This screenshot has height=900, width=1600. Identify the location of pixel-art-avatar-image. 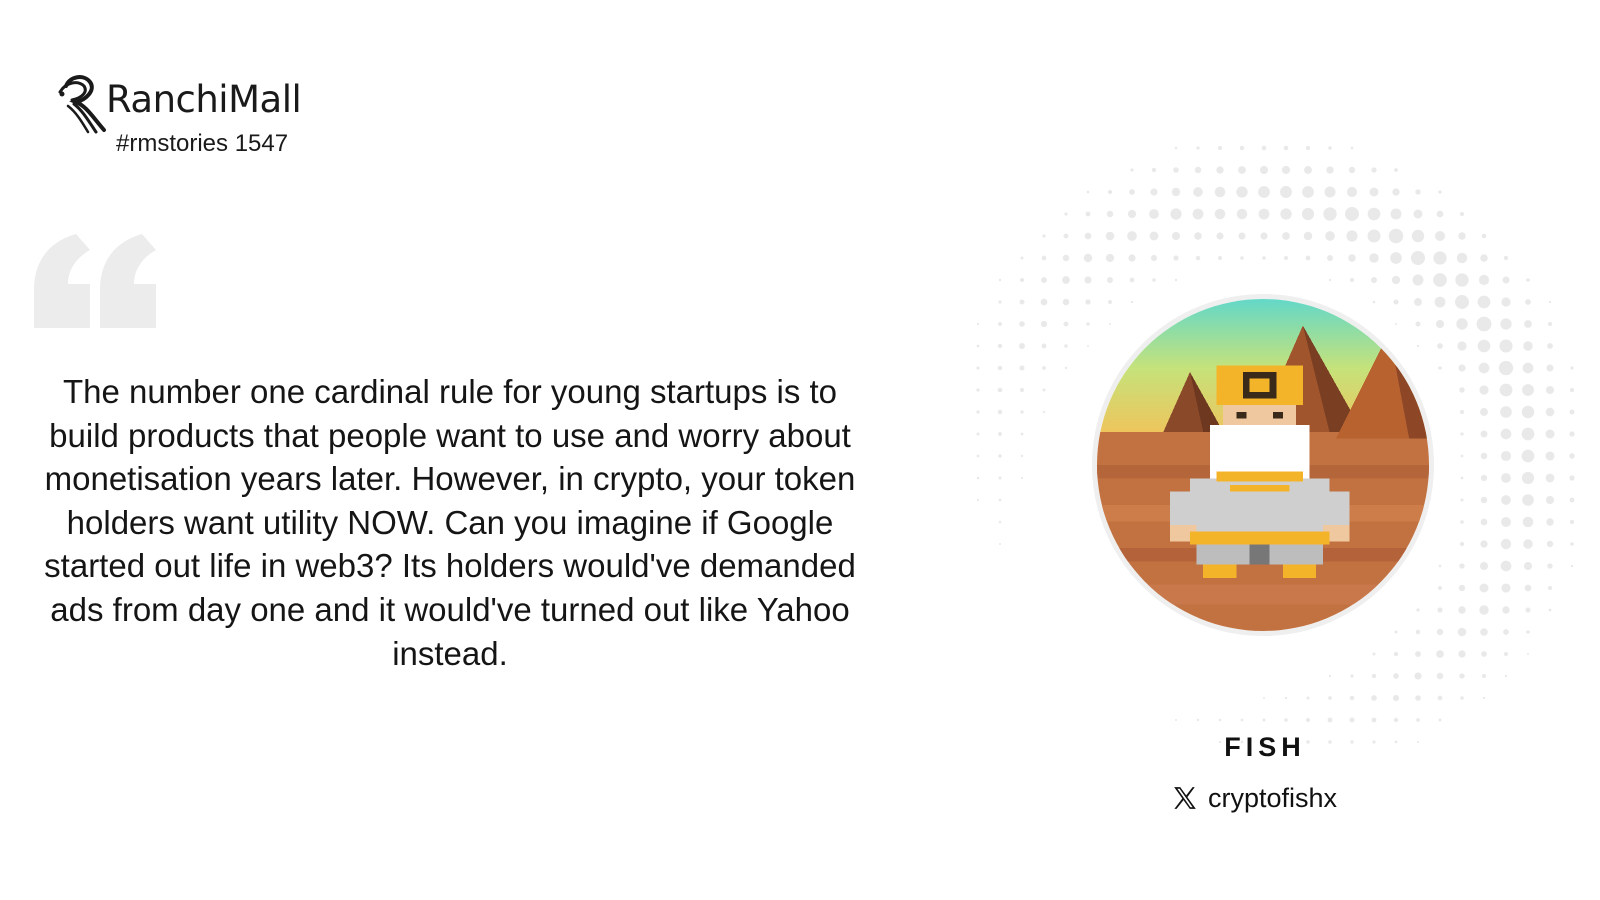
(1263, 465).